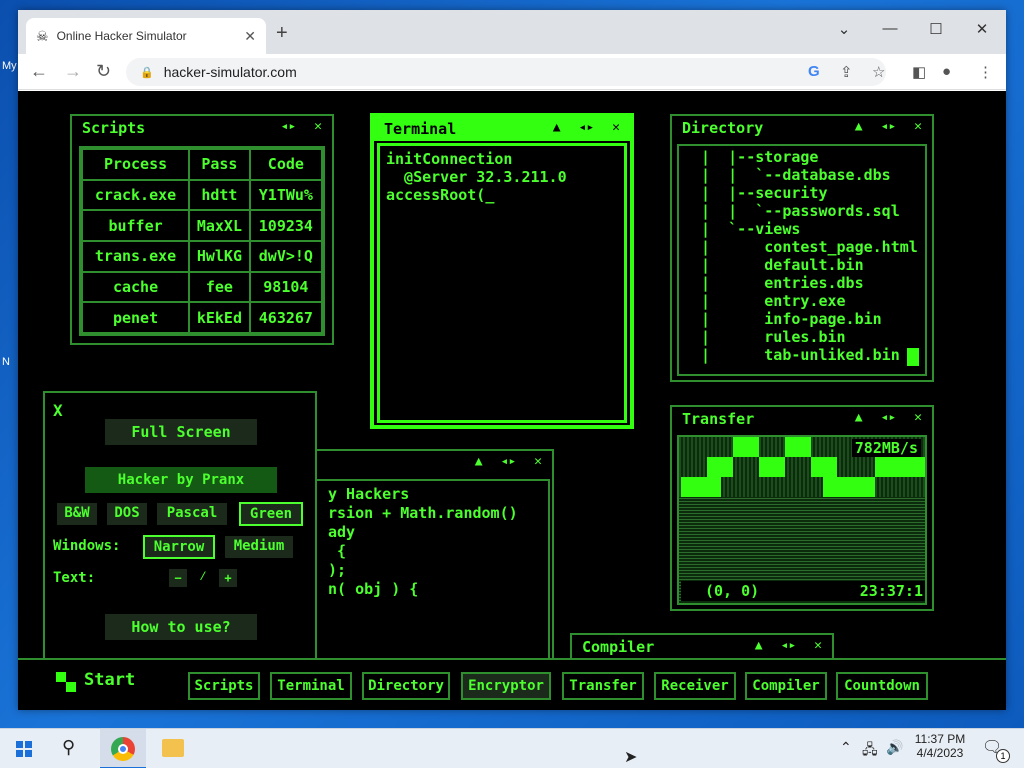 The image size is (1024, 768). I want to click on compiler-titlebar: Compiler ▲ ◂▸ ✕, so click(702, 647).